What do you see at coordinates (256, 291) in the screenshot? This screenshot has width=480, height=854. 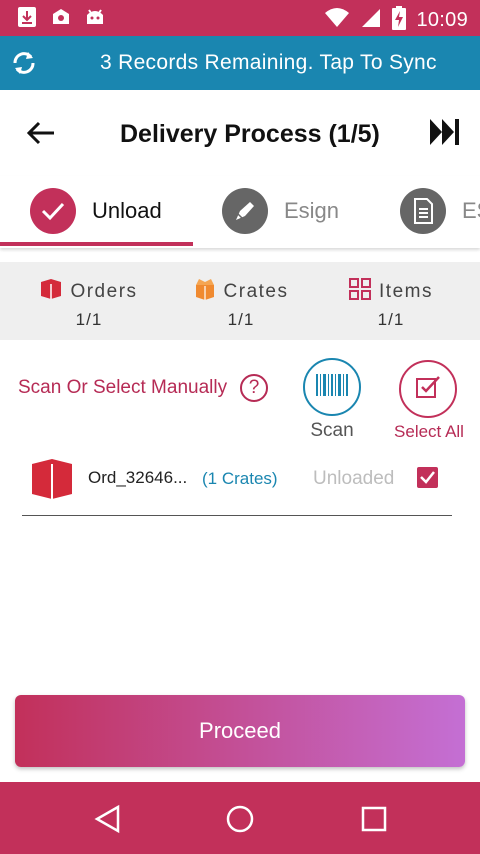 I see `crates-label: Crates` at bounding box center [256, 291].